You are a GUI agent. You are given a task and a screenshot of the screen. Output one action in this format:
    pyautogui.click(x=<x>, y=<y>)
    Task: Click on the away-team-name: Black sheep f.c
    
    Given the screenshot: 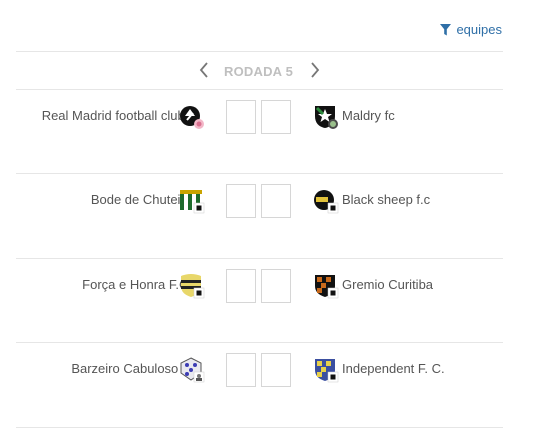 What is the action you would take?
    pyautogui.click(x=386, y=199)
    